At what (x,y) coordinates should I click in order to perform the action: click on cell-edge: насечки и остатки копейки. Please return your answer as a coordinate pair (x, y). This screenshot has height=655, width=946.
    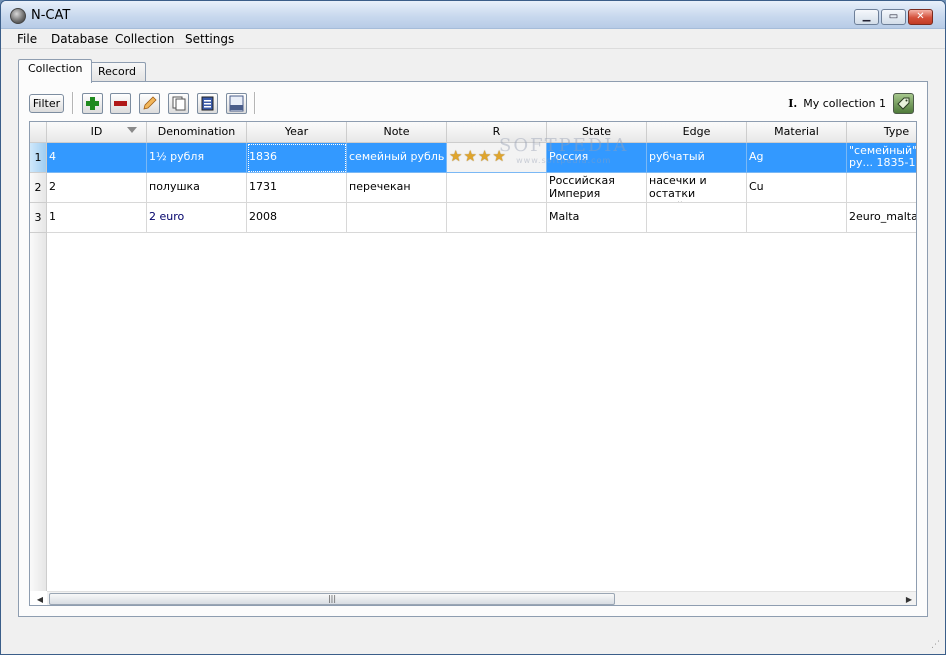
    Looking at the image, I should click on (697, 188).